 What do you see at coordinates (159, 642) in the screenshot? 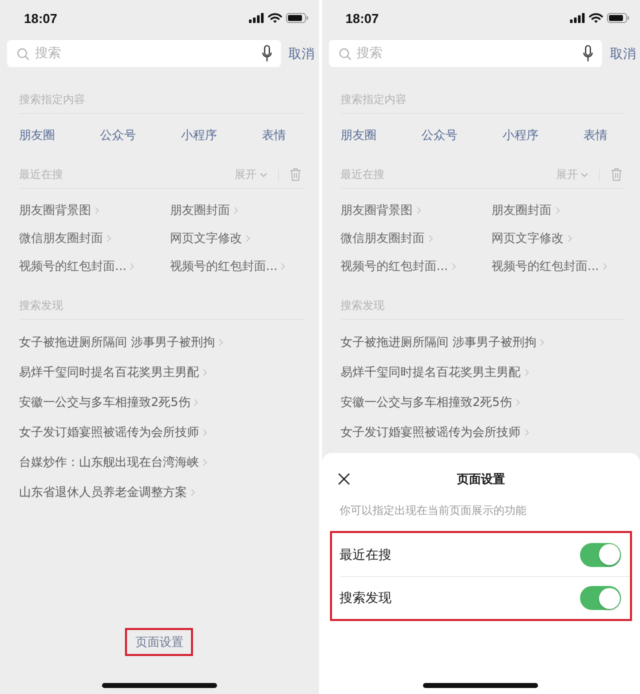
I see `page-settings-button: 页面设置` at bounding box center [159, 642].